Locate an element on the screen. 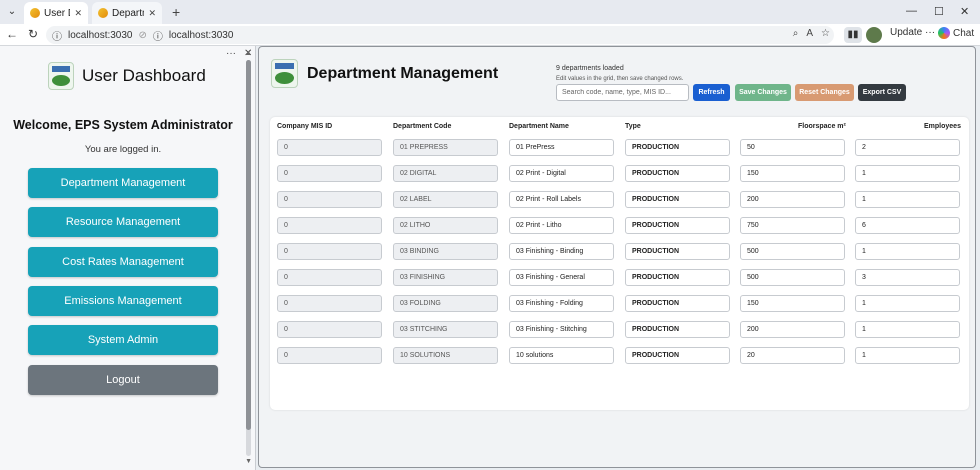 The width and height of the screenshot is (980, 470). logout-button: Logout is located at coordinates (123, 380).